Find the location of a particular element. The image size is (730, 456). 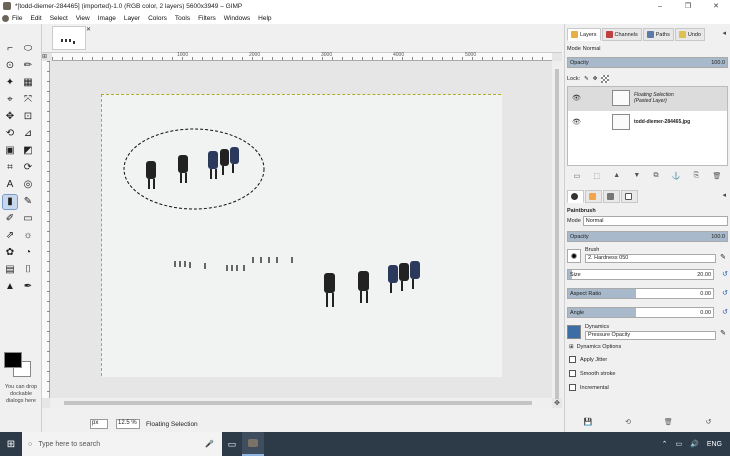

move-tool-icon: ⊿ is located at coordinates (28, 134).